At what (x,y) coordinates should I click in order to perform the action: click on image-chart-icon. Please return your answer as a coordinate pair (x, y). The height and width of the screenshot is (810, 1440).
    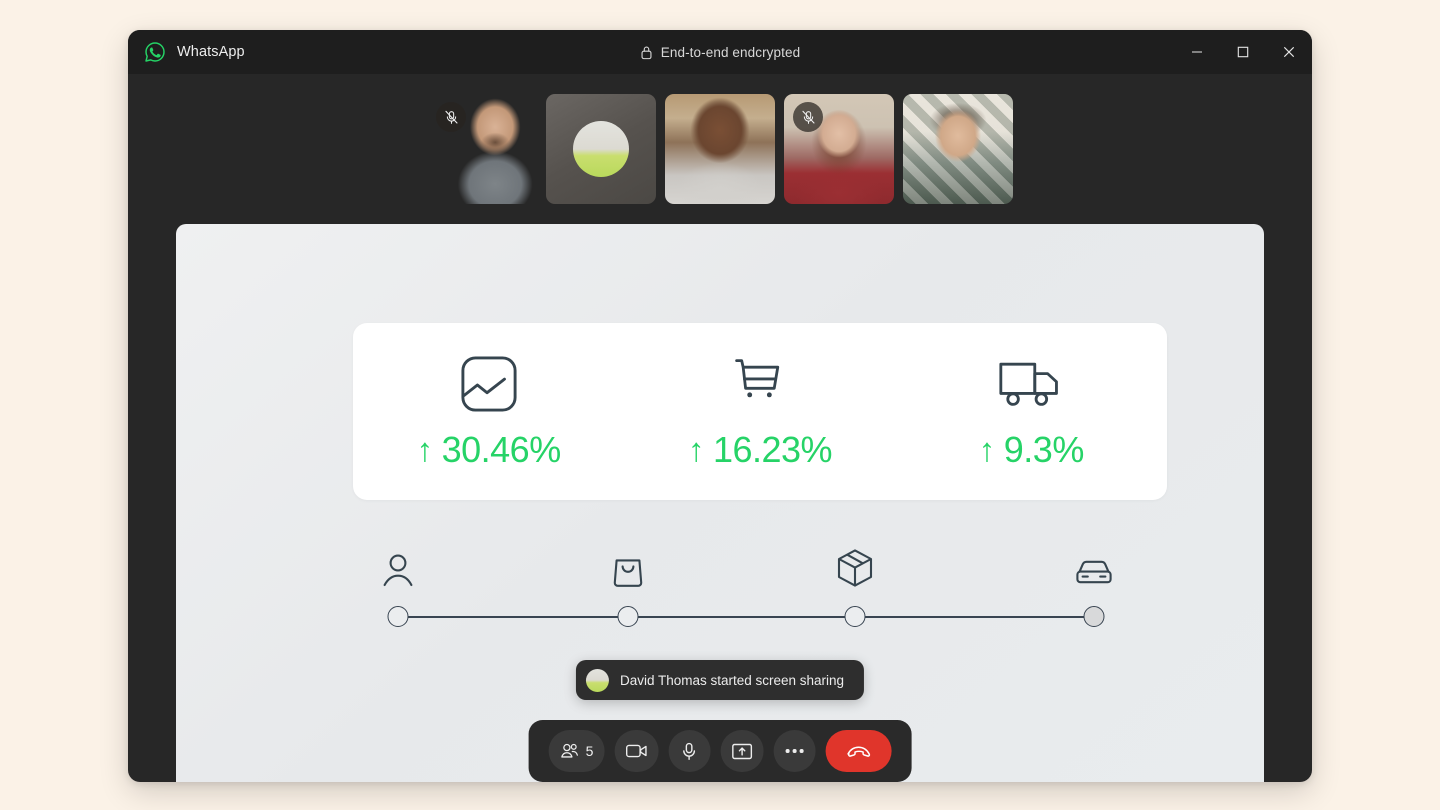
    Looking at the image, I should click on (489, 384).